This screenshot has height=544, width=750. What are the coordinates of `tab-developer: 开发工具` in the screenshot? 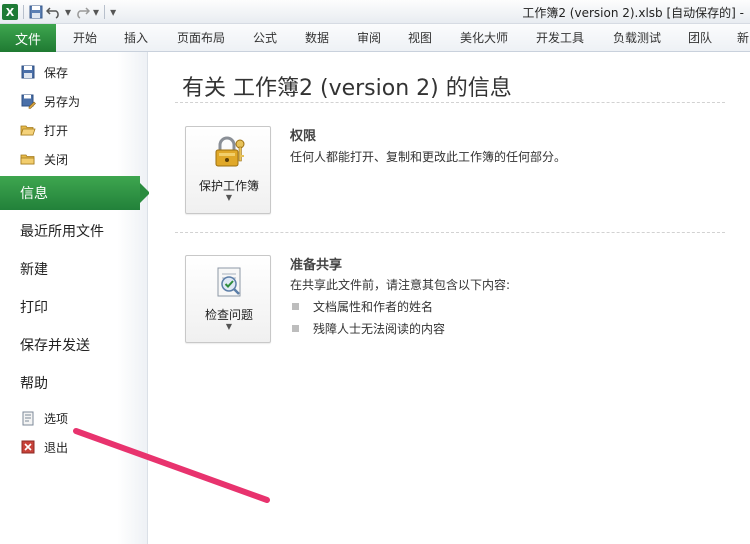 It's located at (560, 38).